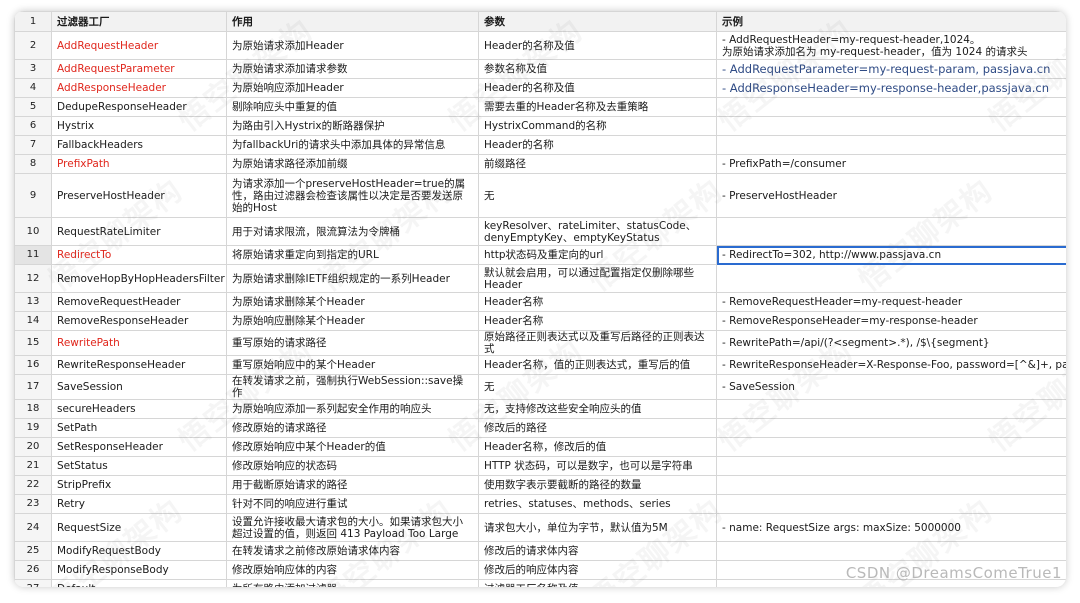 This screenshot has width=1080, height=603. I want to click on cell-purpose: 修改原始的请求路径, so click(352, 428).